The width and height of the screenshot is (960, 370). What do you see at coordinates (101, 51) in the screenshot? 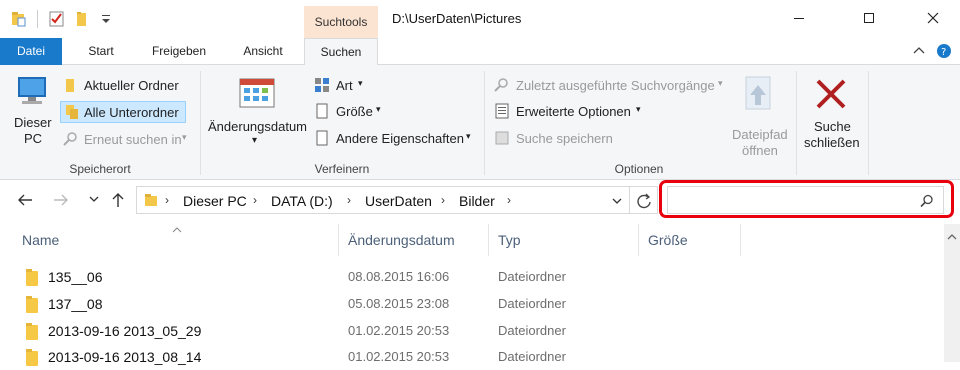
I see `tab-start: Start` at bounding box center [101, 51].